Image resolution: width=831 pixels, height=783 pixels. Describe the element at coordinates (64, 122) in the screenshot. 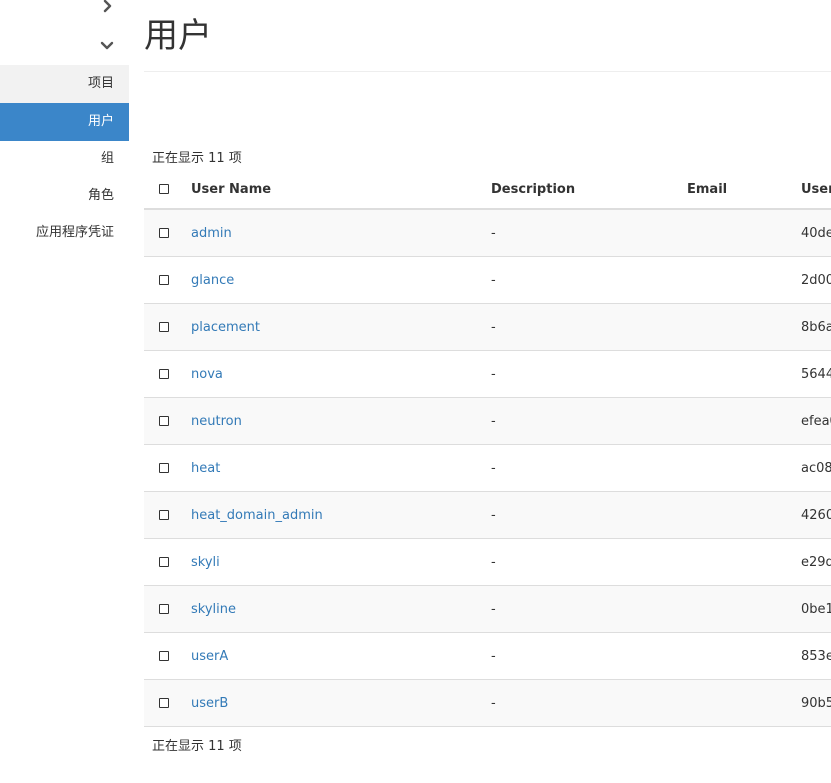

I see `sidebar-item-users: 用户` at that location.